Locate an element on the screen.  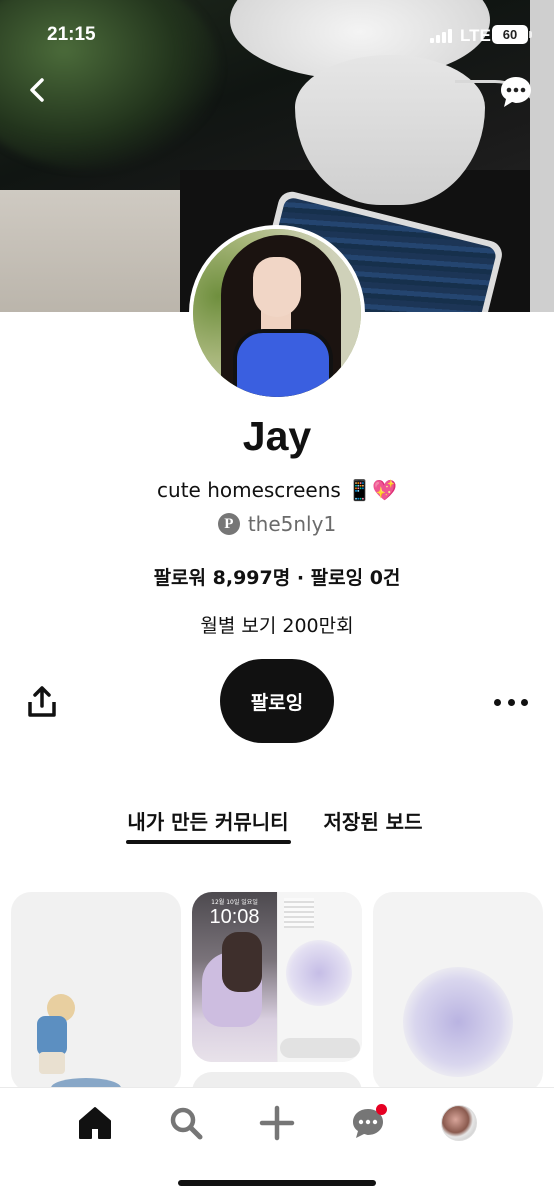
status-bar: 21:15 LTE 60 is located at coordinates (277, 35).